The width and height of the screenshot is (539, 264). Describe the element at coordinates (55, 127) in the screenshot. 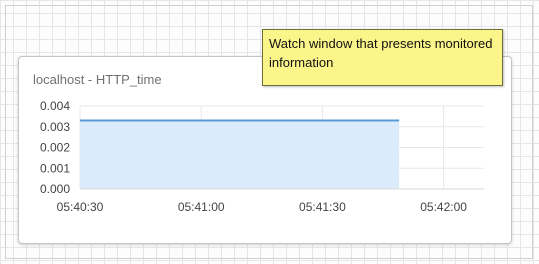

I see `y-tick-label: 0.003` at that location.